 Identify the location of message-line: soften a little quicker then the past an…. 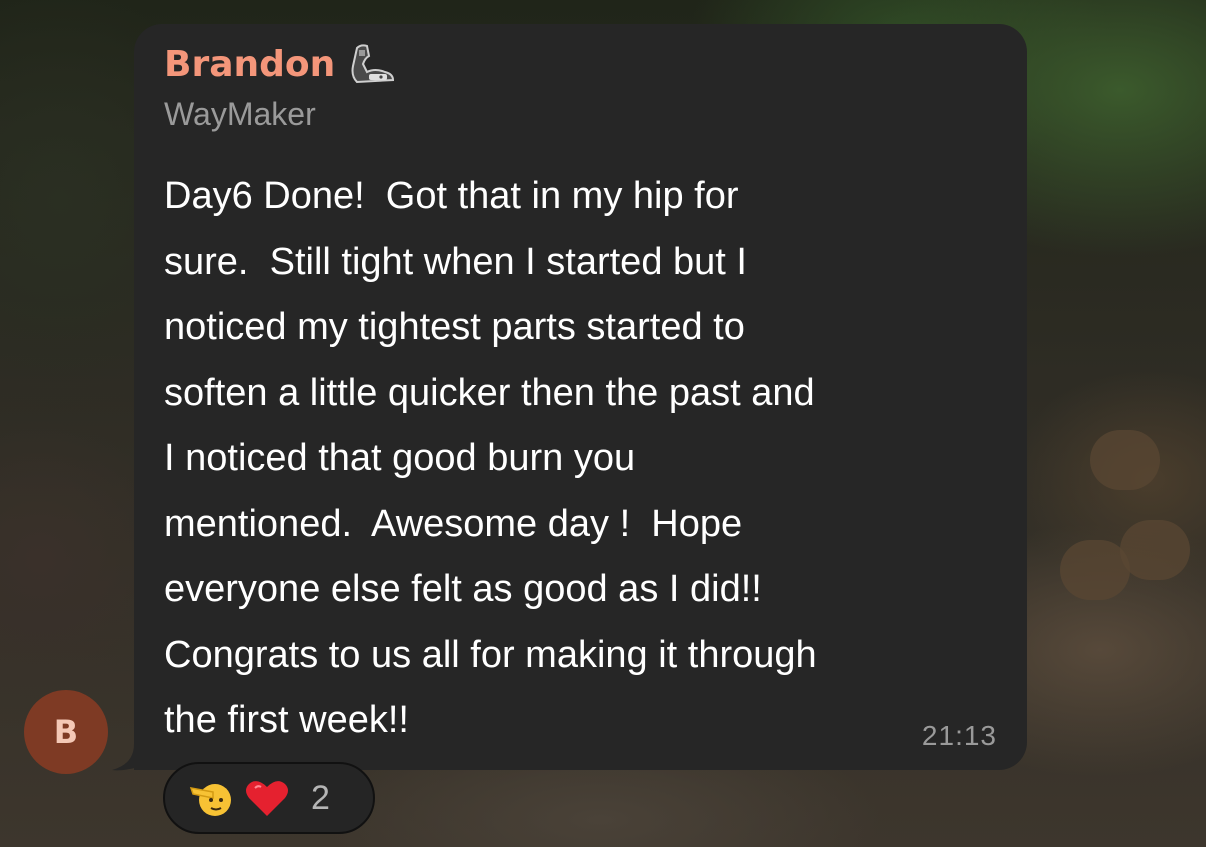
(489, 392).